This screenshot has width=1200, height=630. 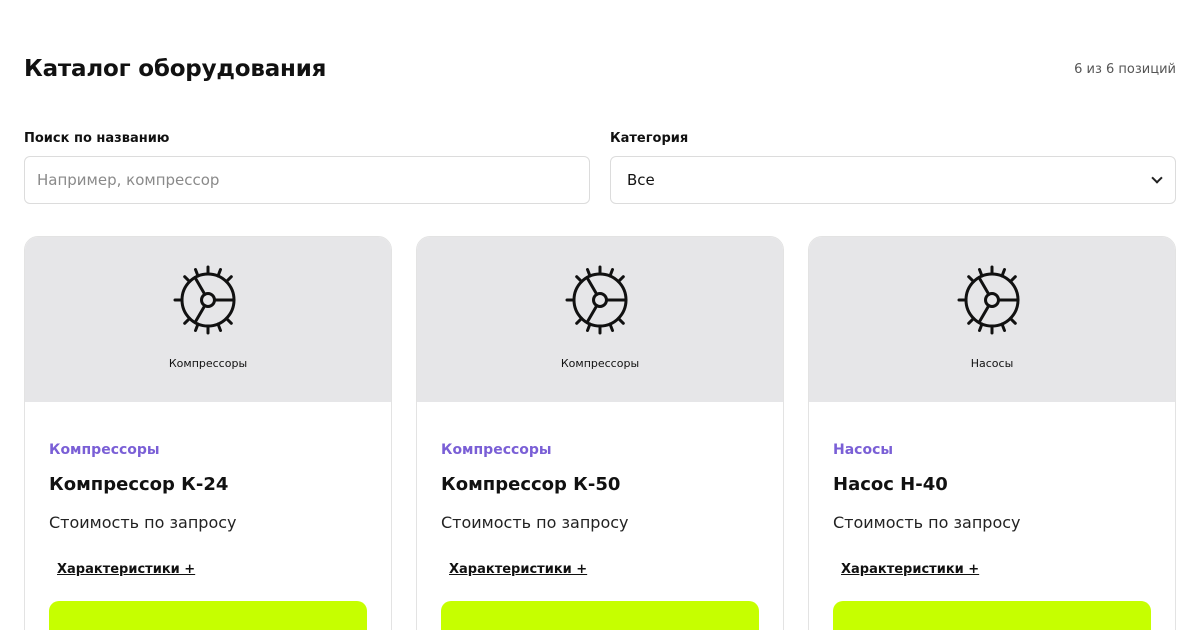 What do you see at coordinates (893, 180) in the screenshot?
I see `category-select: Все` at bounding box center [893, 180].